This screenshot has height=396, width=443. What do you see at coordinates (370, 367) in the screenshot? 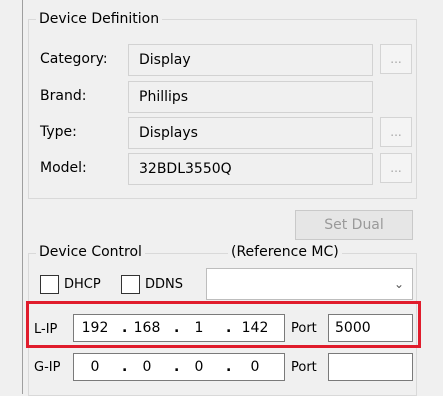
I see `gip-port-input` at bounding box center [370, 367].